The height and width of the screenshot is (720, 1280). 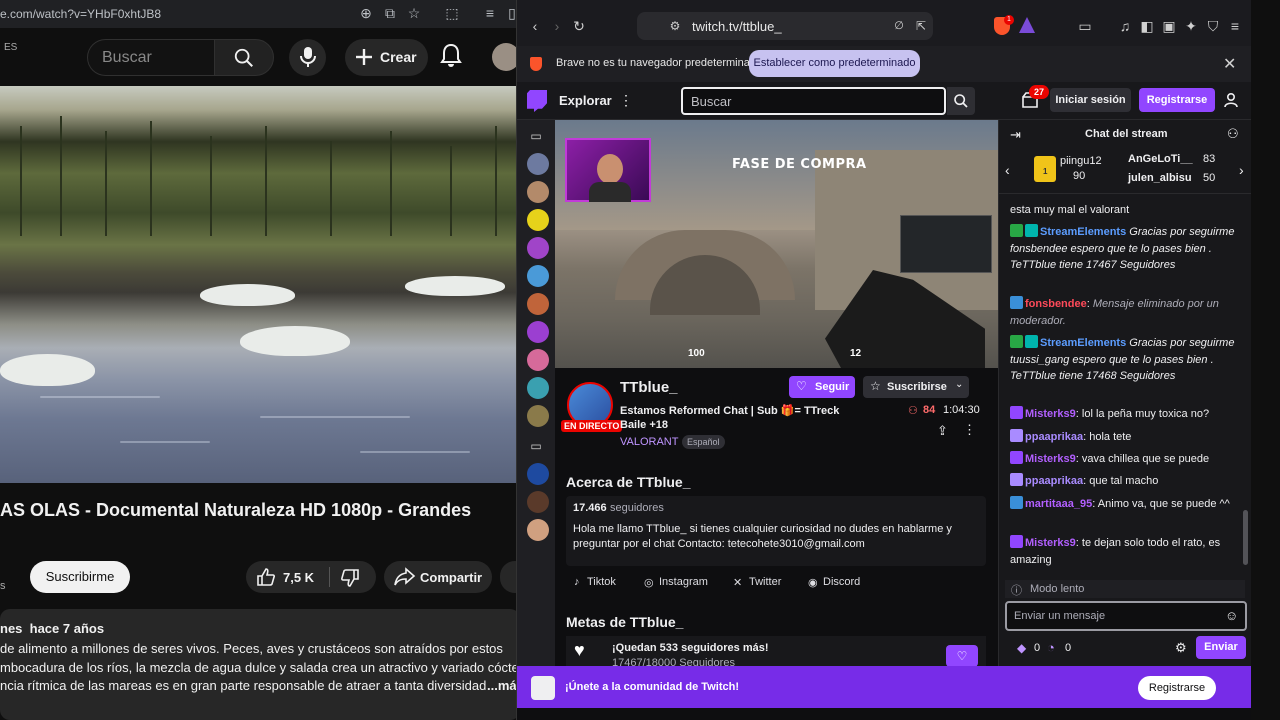 What do you see at coordinates (266, 577) in the screenshot?
I see `thumbs-up-icon` at bounding box center [266, 577].